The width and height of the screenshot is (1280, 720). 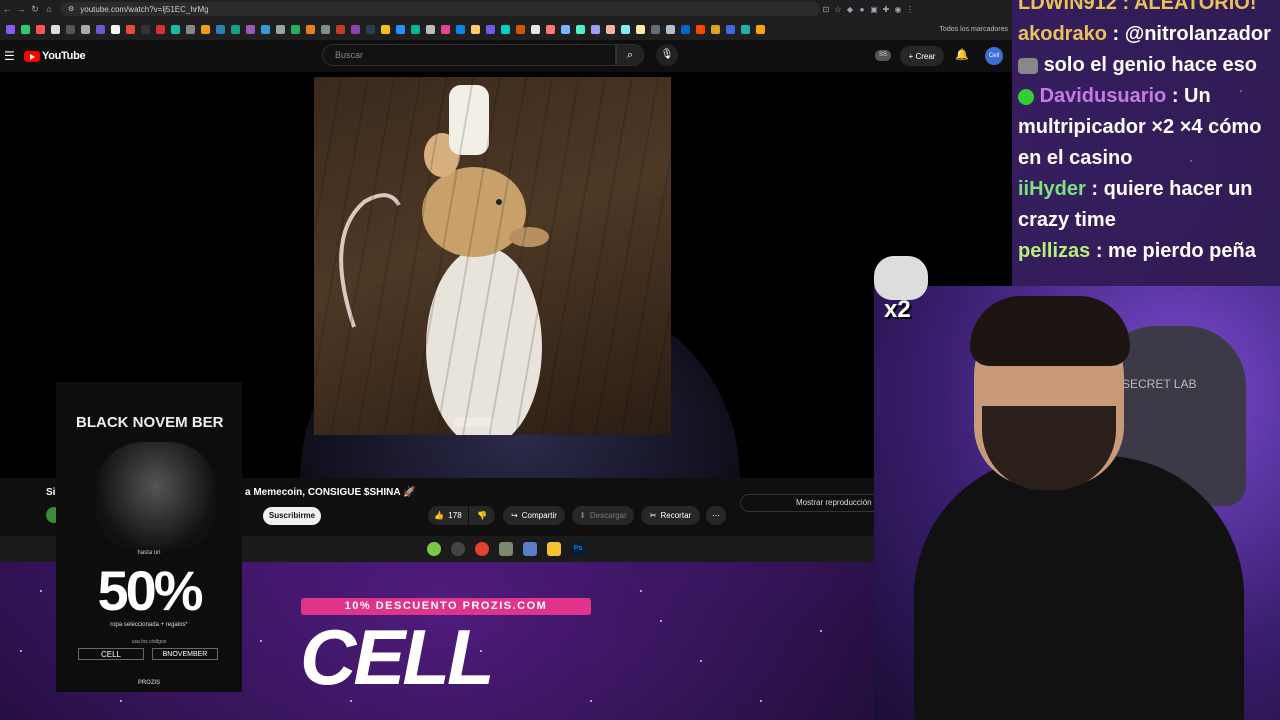 What do you see at coordinates (35, 9) in the screenshot?
I see `reload-icon: ↻` at bounding box center [35, 9].